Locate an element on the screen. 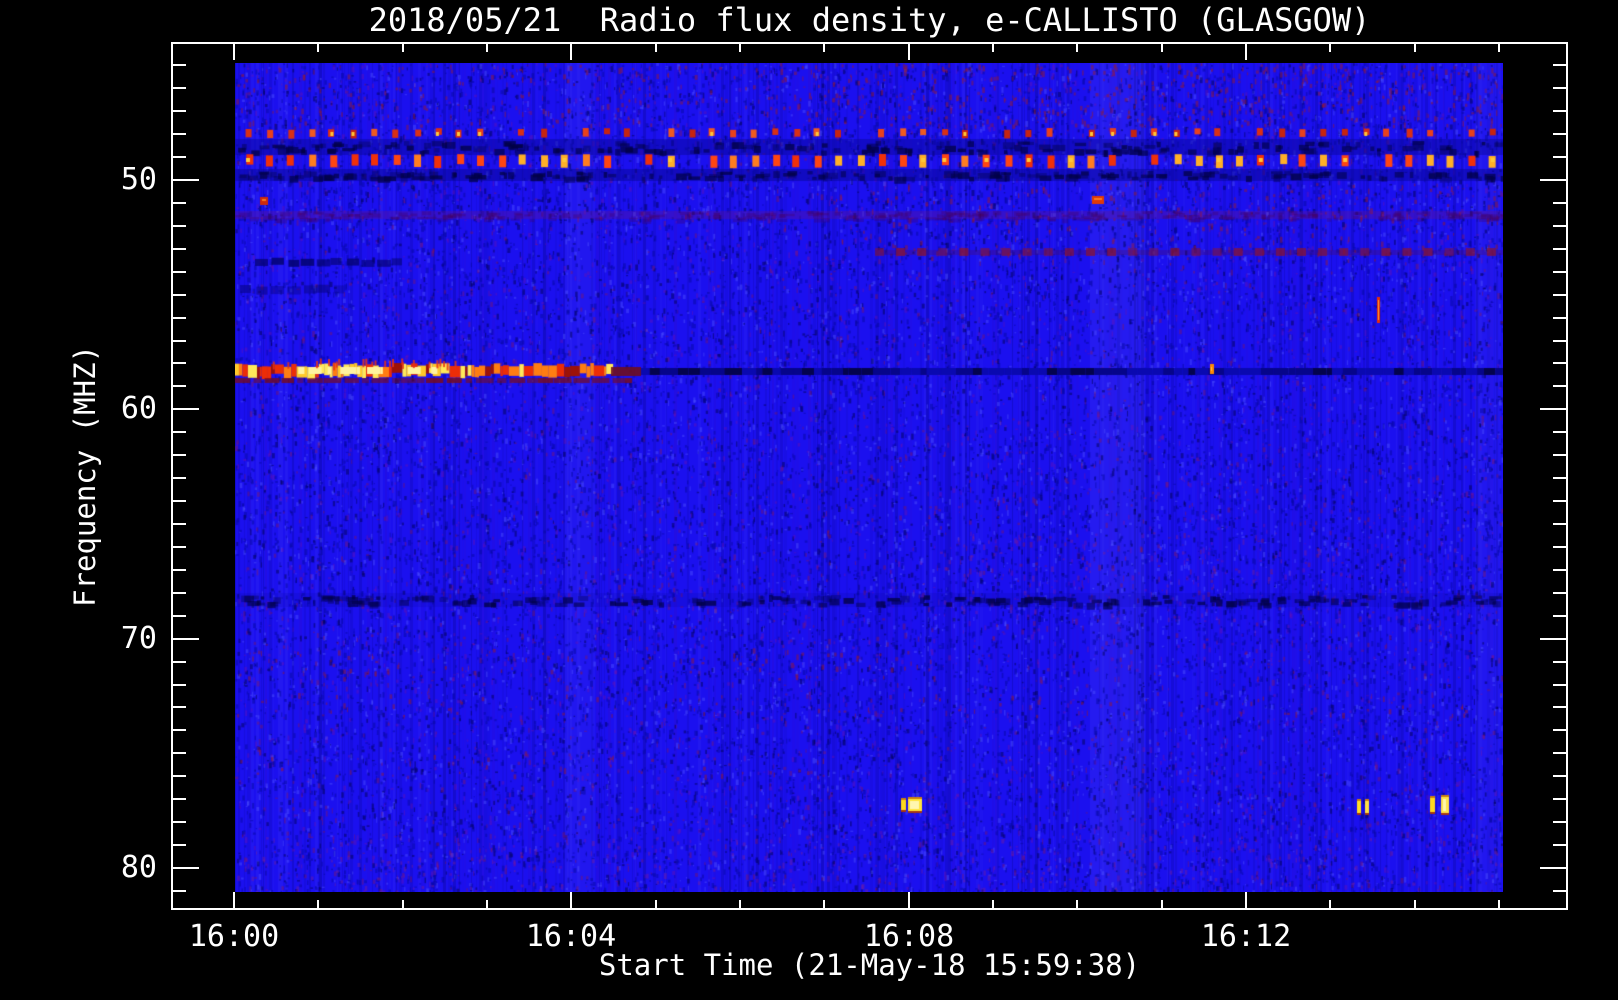 This screenshot has width=1618, height=1000. y-axis-title: Frequency (MHZ) is located at coordinates (85, 476).